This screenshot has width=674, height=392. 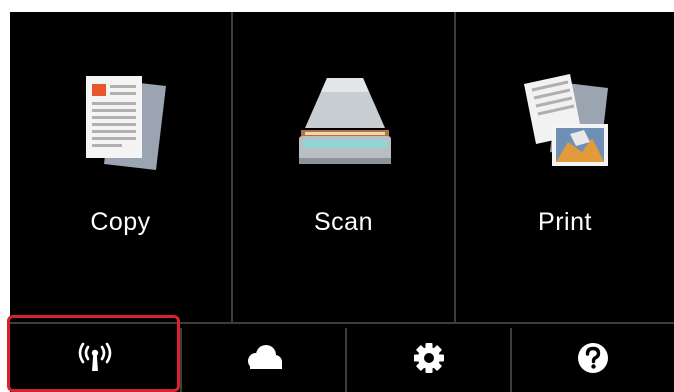 I want to click on copy-label: Copy, so click(x=120, y=222).